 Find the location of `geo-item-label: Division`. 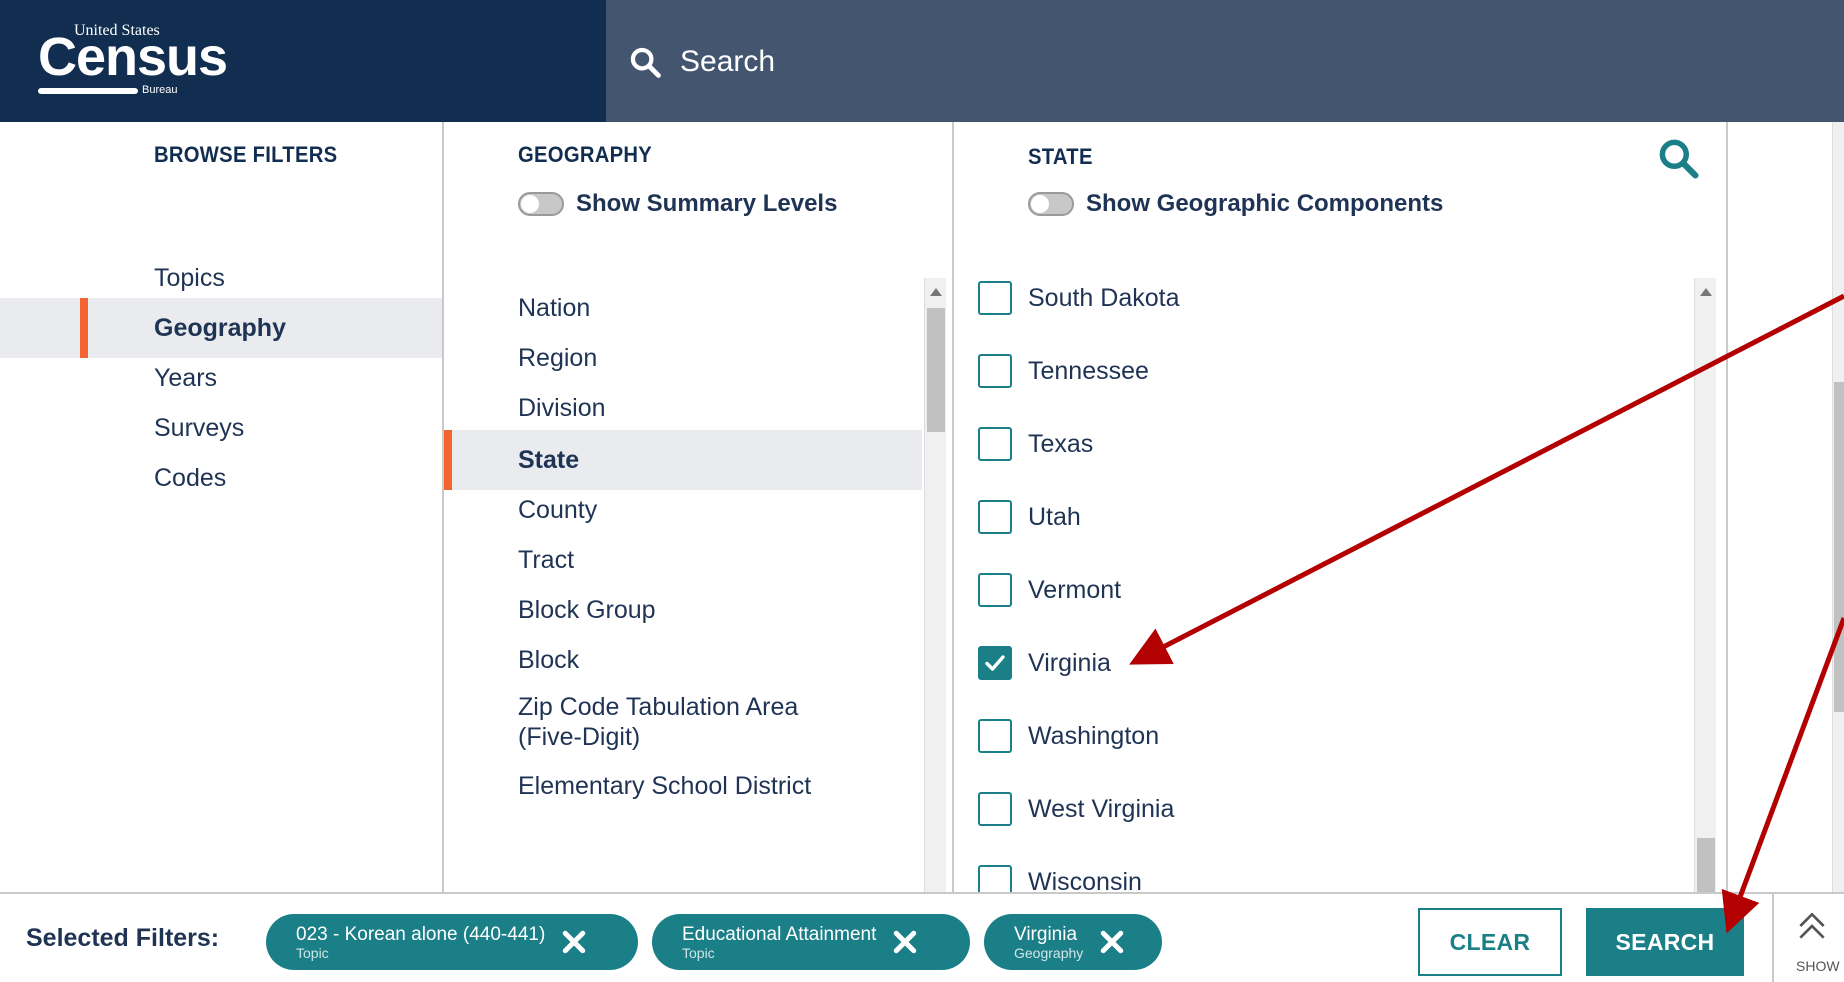

geo-item-label: Division is located at coordinates (562, 407).